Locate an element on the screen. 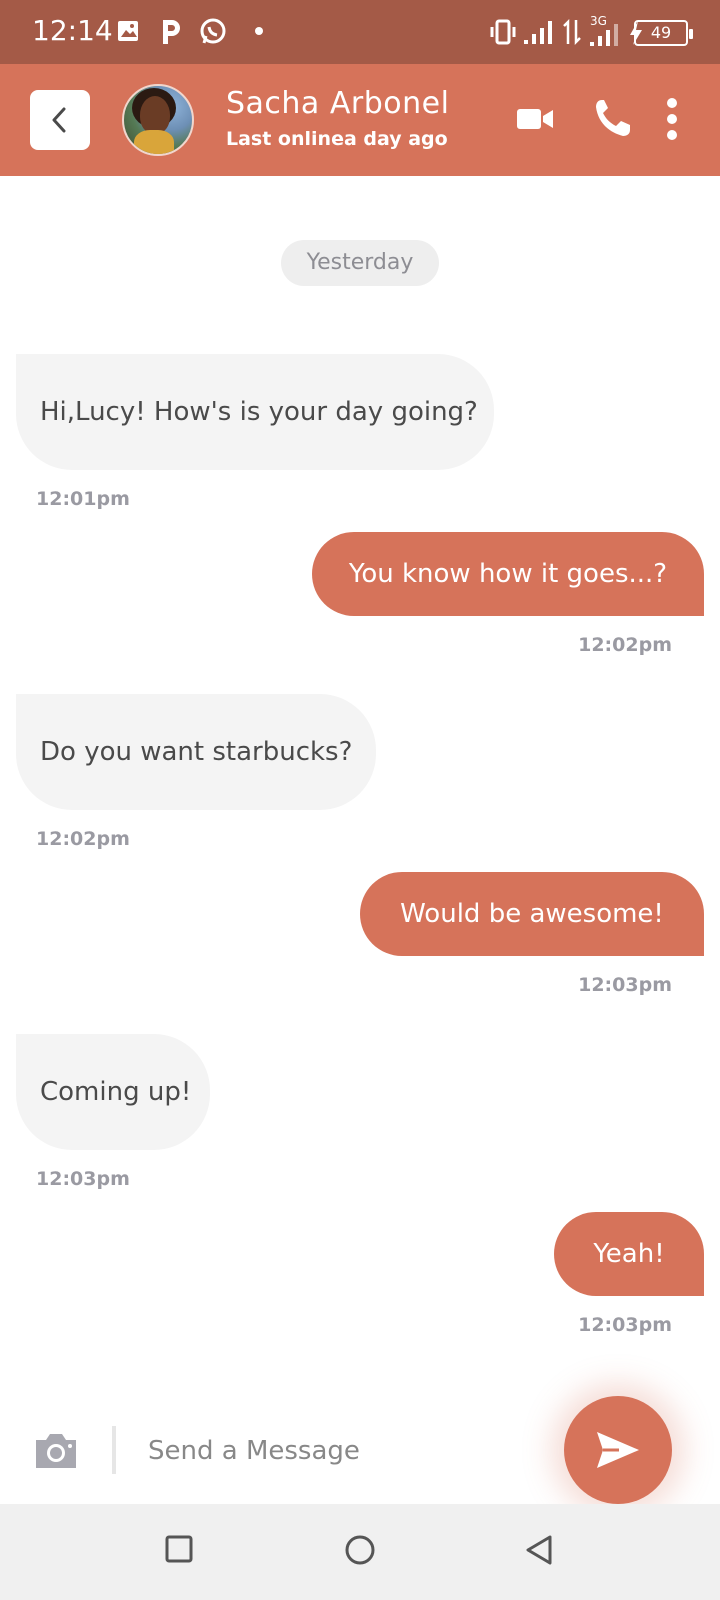 The width and height of the screenshot is (720, 1600). date-divider: Yesterday is located at coordinates (360, 263).